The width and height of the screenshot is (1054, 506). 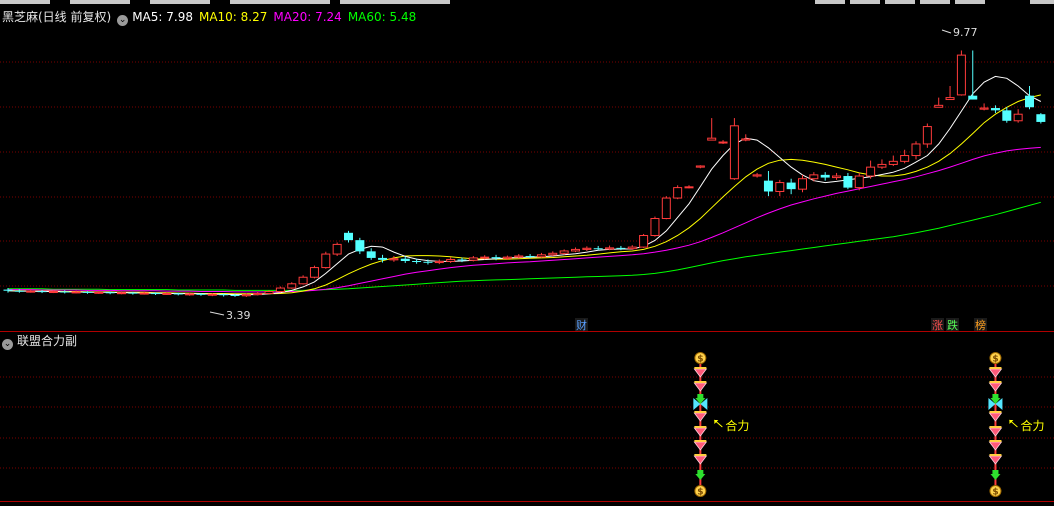 I want to click on signal-columns: $ $ 合力 $ $ 合力, so click(x=868, y=425).